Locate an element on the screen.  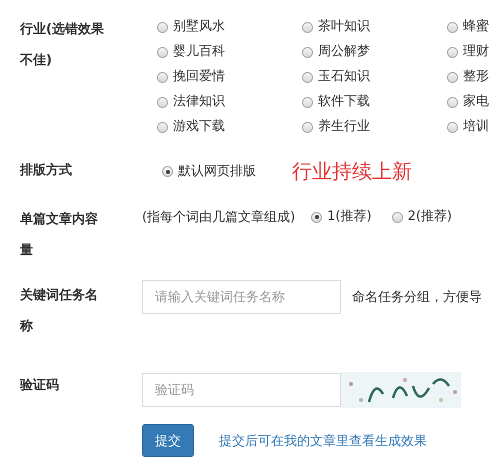
notice-text: 行业持续上新 is located at coordinates (352, 171).